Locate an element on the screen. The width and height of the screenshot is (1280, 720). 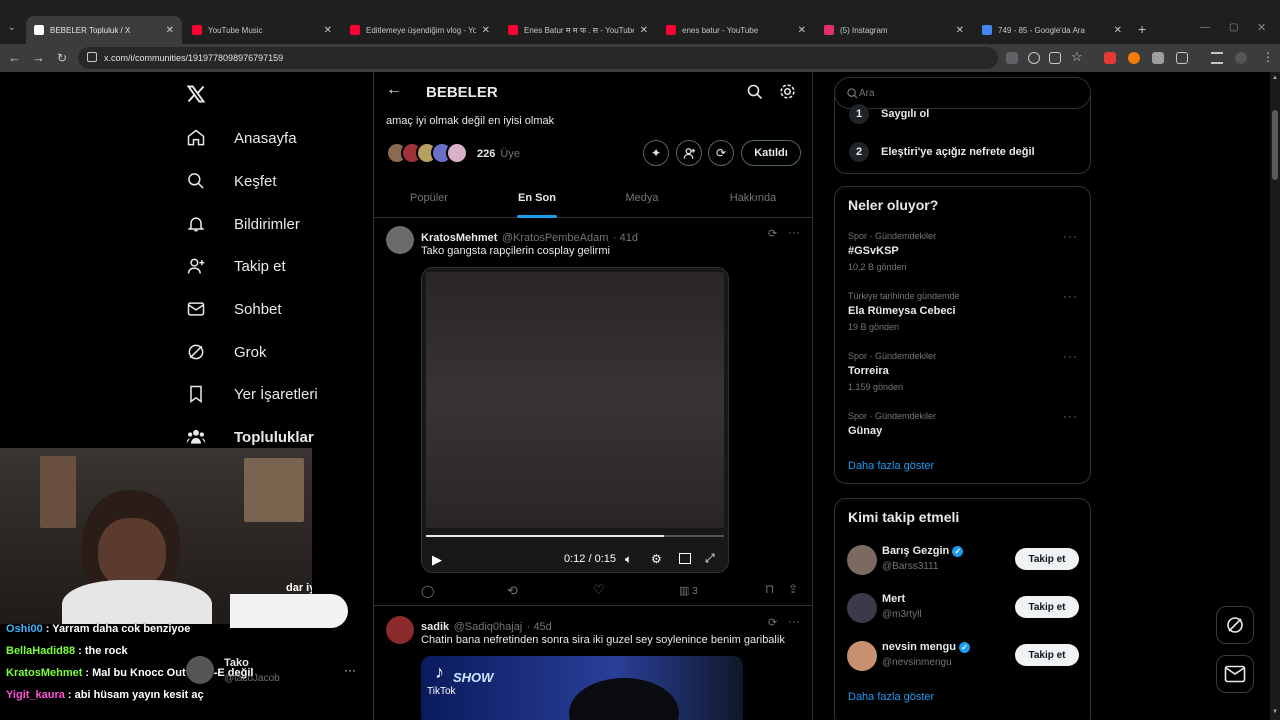
scroll-up-arrow: ▲ is located at coordinates (1275, 78).